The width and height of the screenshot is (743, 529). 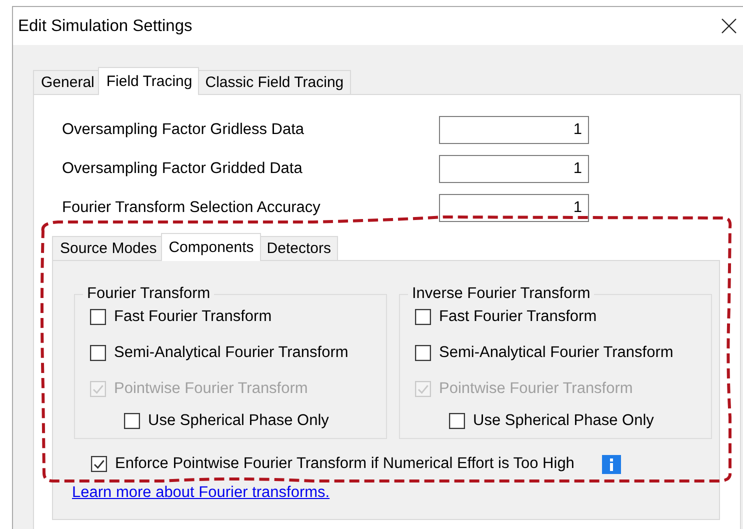 What do you see at coordinates (201, 493) in the screenshot?
I see `help-link: Learn more about Fourier transforms.` at bounding box center [201, 493].